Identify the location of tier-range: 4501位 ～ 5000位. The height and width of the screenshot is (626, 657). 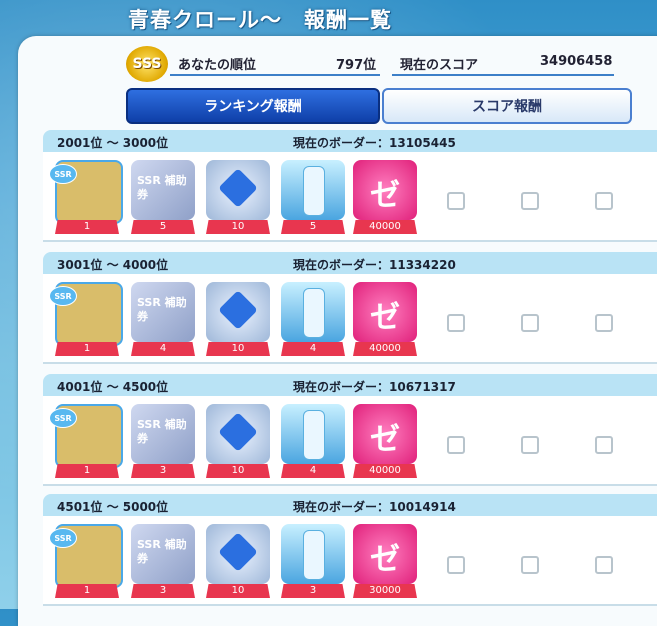
(113, 507).